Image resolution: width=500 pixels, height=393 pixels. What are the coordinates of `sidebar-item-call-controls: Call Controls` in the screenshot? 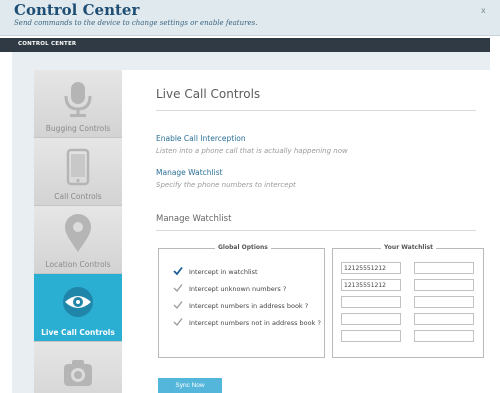 It's located at (78, 172).